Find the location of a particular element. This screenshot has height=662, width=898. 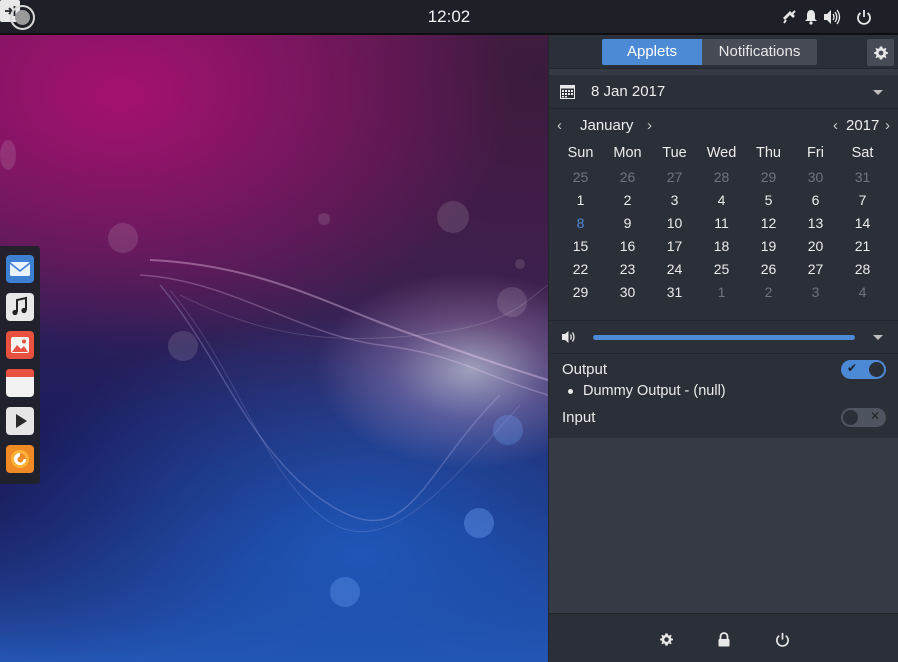

month-next-icon: › is located at coordinates (649, 125).